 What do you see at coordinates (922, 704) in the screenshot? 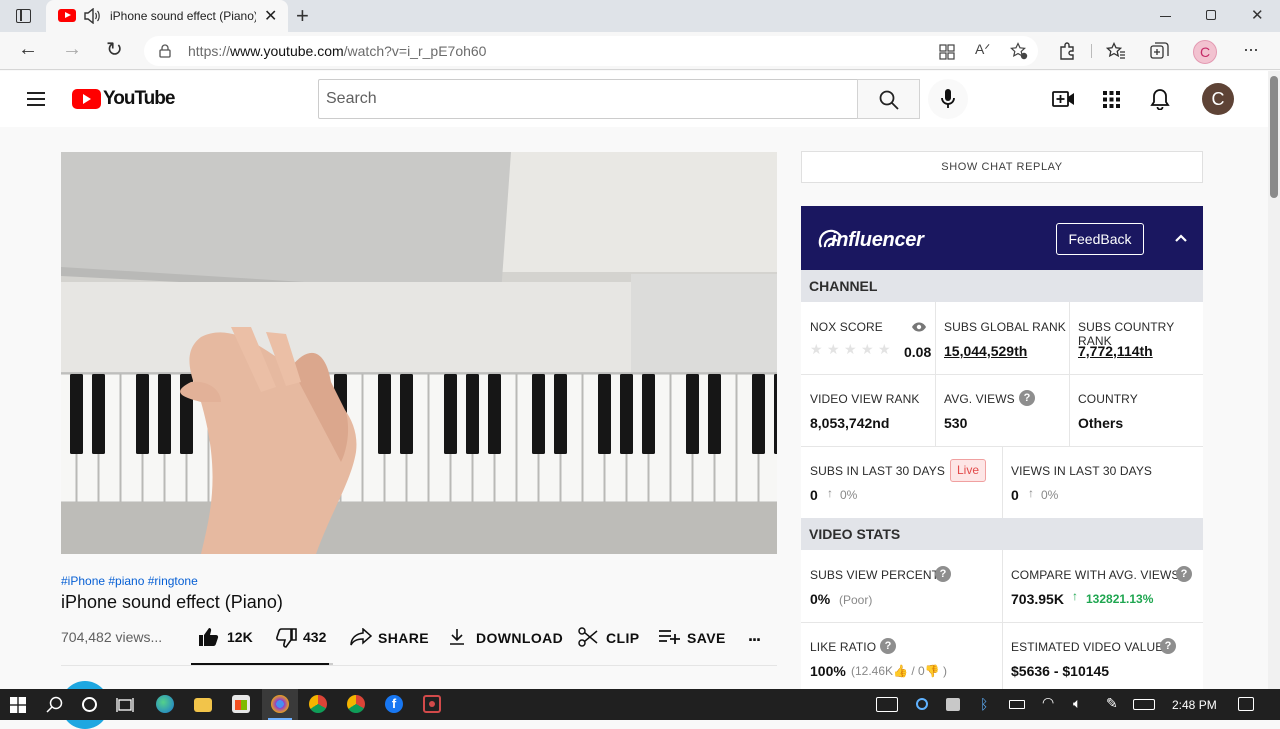
I see `tray-copilot-icon` at bounding box center [922, 704].